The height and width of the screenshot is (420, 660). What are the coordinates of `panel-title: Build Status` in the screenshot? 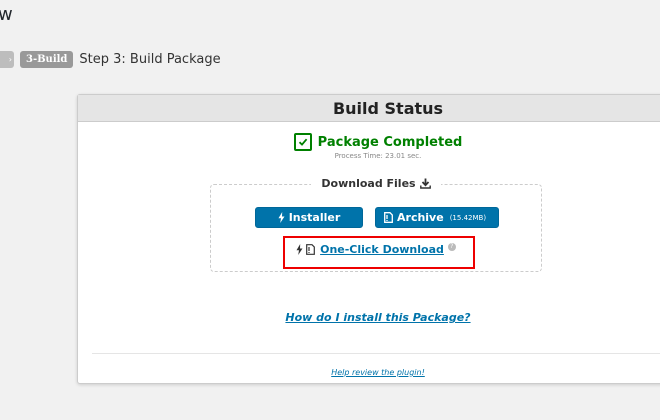 It's located at (388, 108).